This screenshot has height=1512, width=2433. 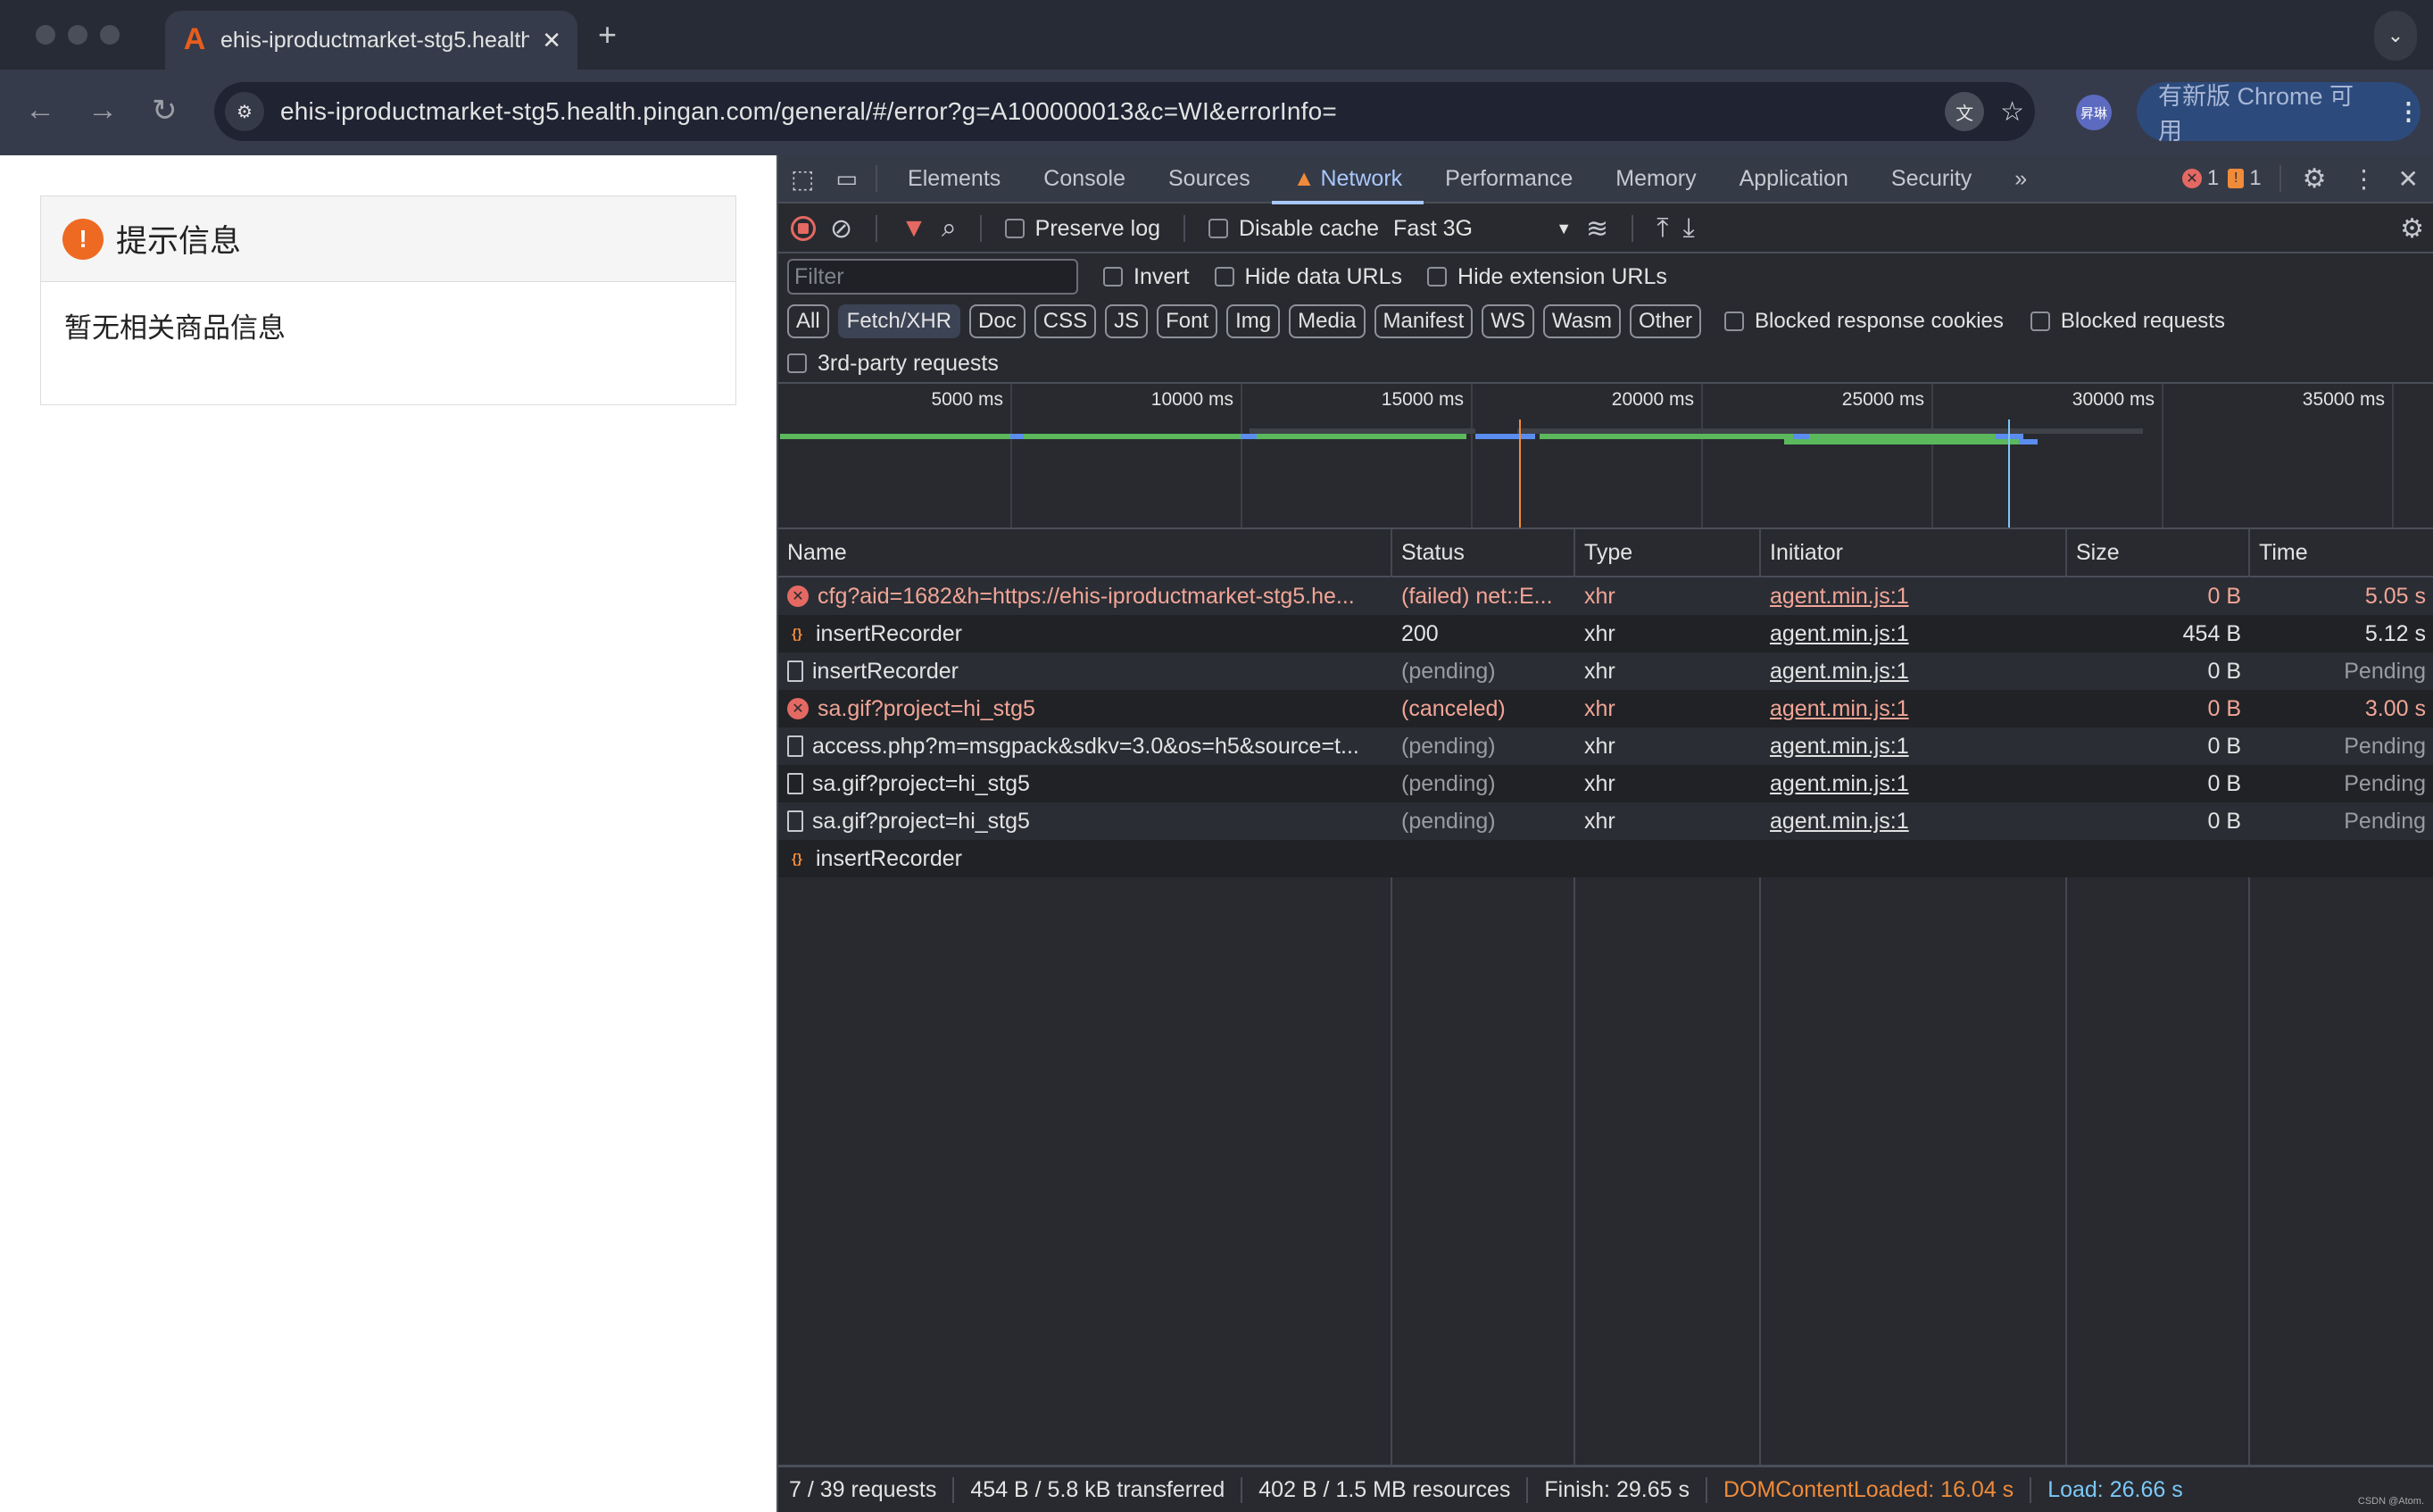 I want to click on blocked-response-cookies-checkbox: Blocked response cookies, so click(x=1864, y=321).